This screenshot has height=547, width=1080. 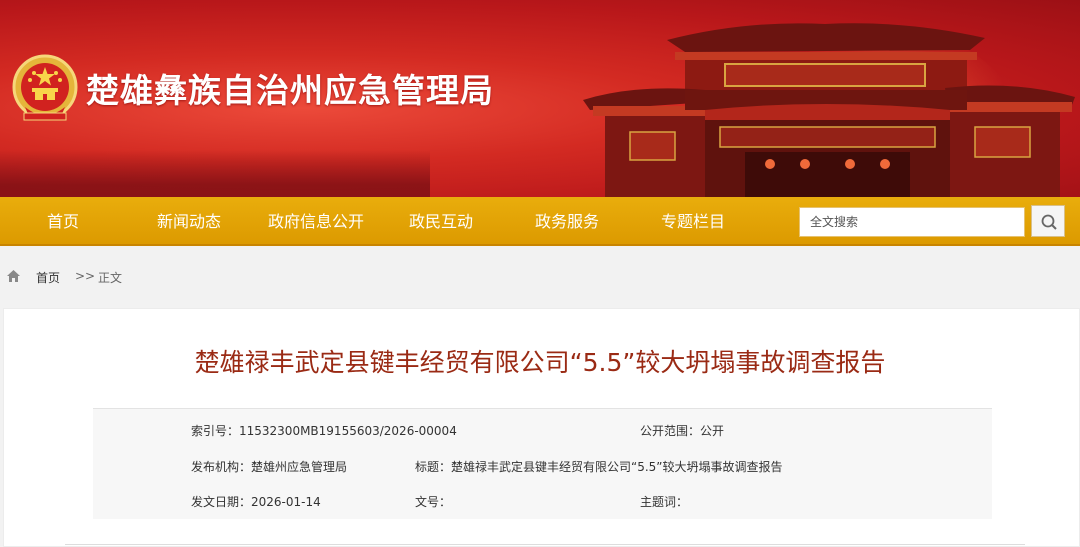 I want to click on site-title: 楚雄彝族自治州应急管理局, so click(x=290, y=90).